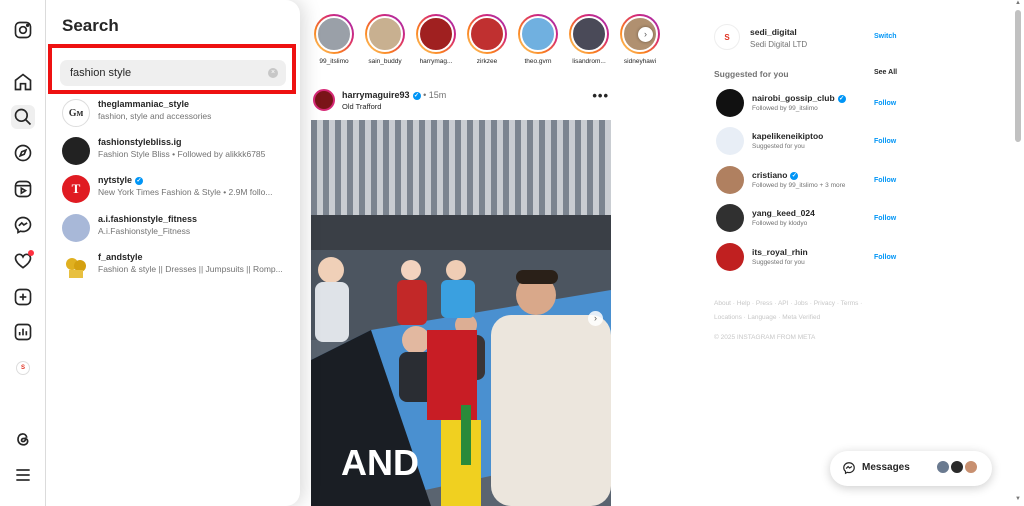 The width and height of the screenshot is (1024, 506). I want to click on post-time: • 15m, so click(435, 95).